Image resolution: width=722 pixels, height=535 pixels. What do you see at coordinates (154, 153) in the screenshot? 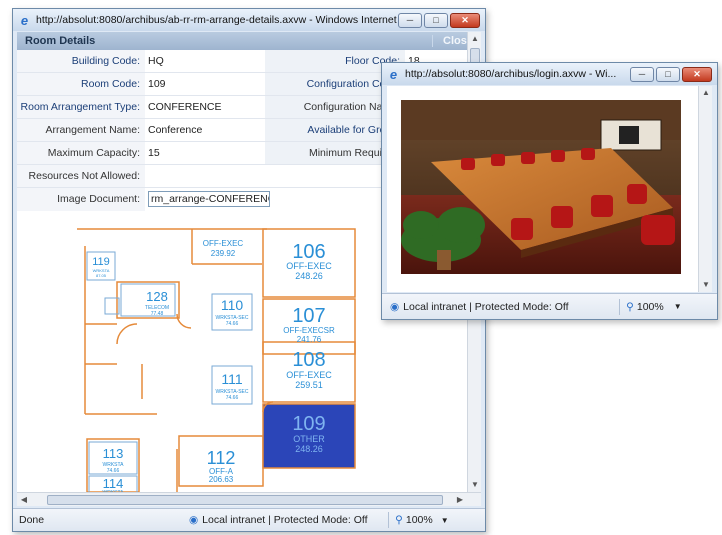
I see `maximum-capacity-value: 15` at bounding box center [154, 153].